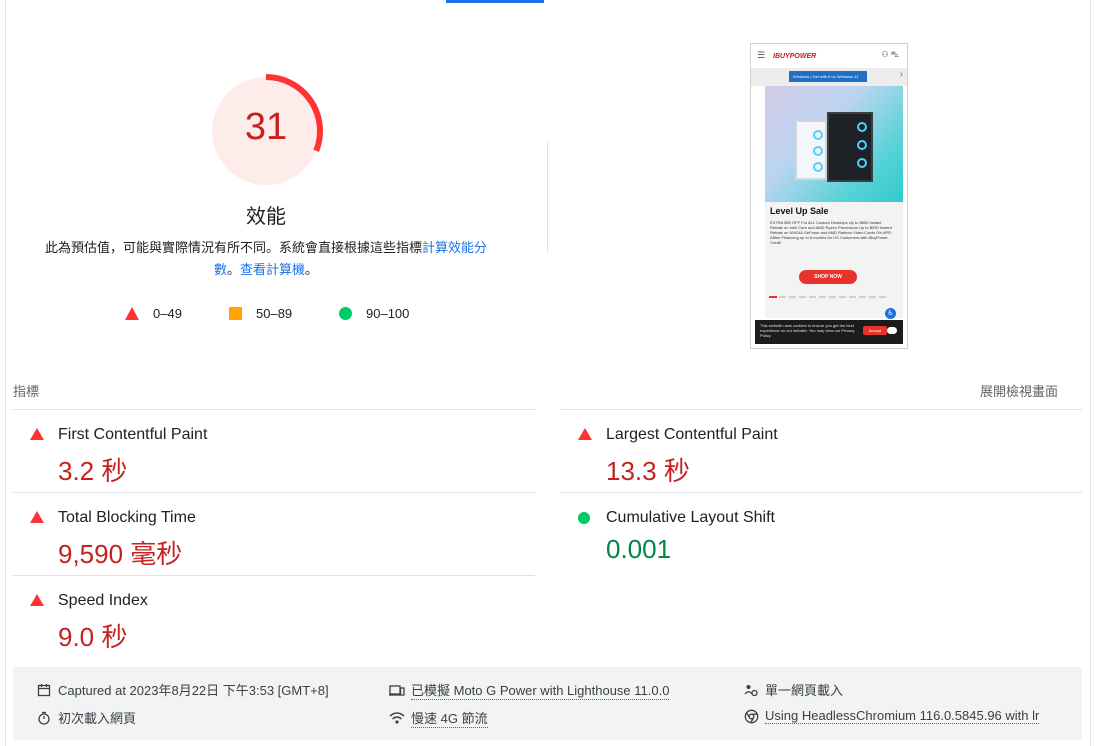  Describe the element at coordinates (266, 127) in the screenshot. I see `performance-score: 31` at that location.